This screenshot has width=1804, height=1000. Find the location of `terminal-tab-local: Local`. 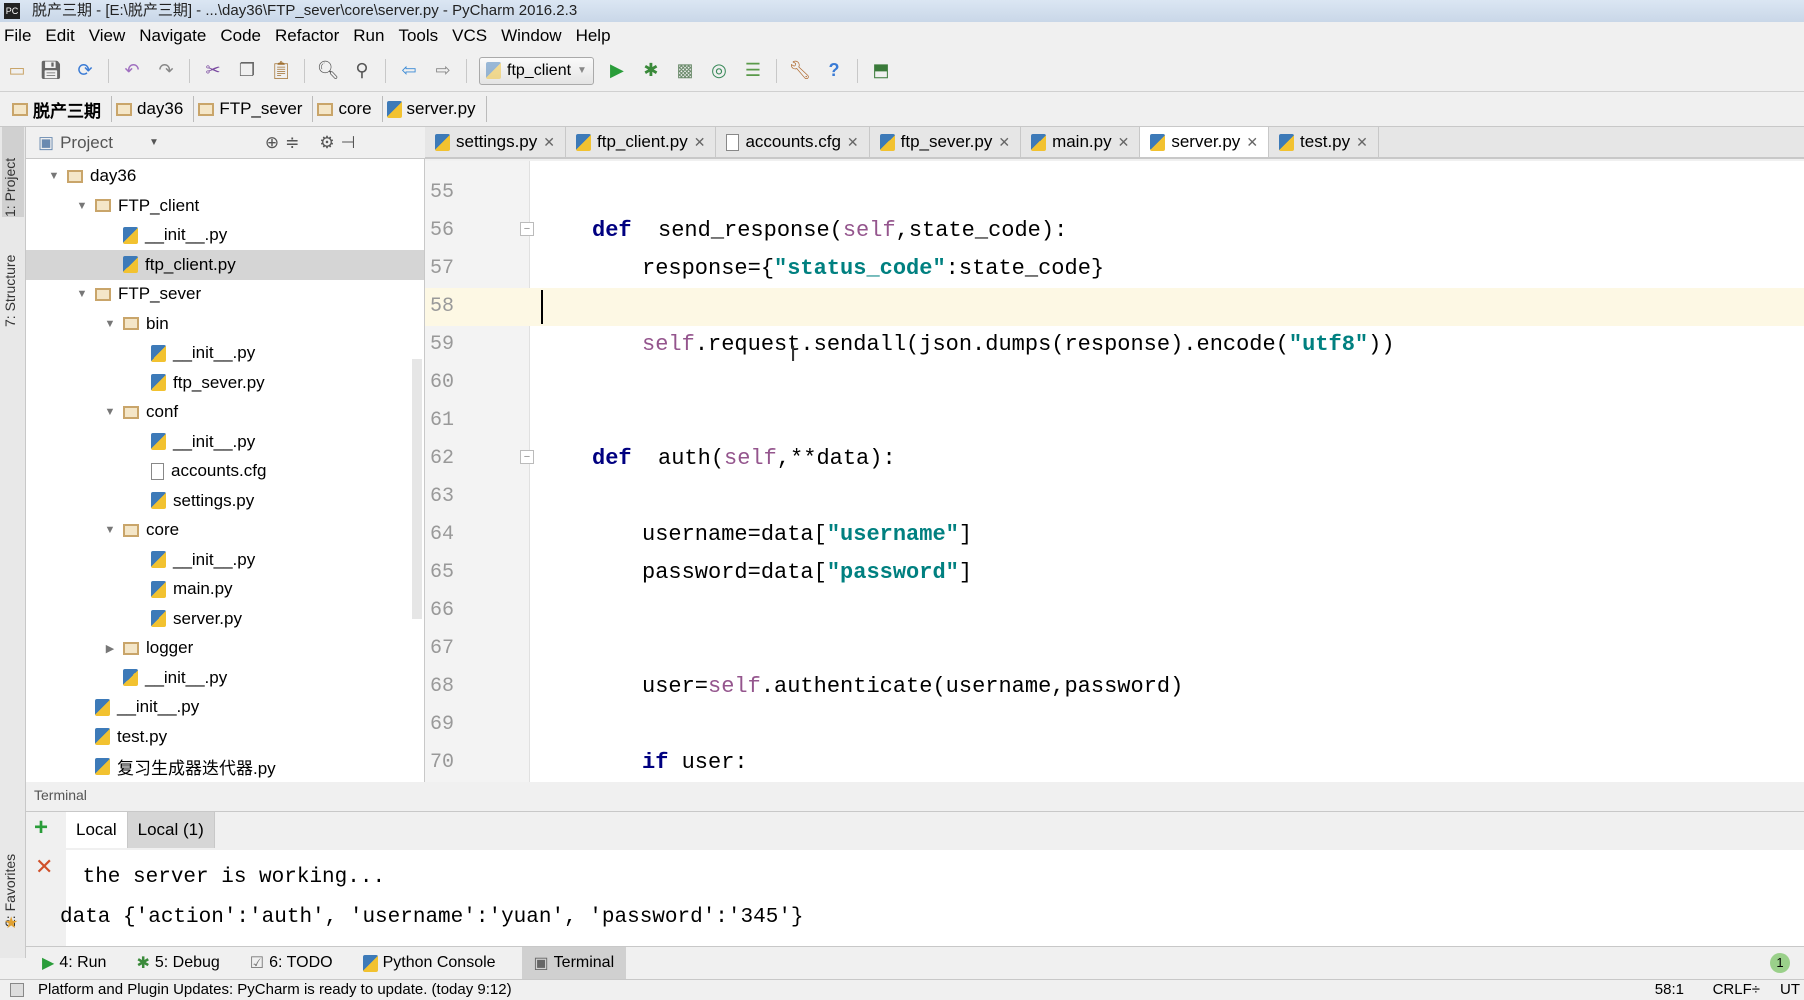

terminal-tab-local: Local is located at coordinates (97, 830).